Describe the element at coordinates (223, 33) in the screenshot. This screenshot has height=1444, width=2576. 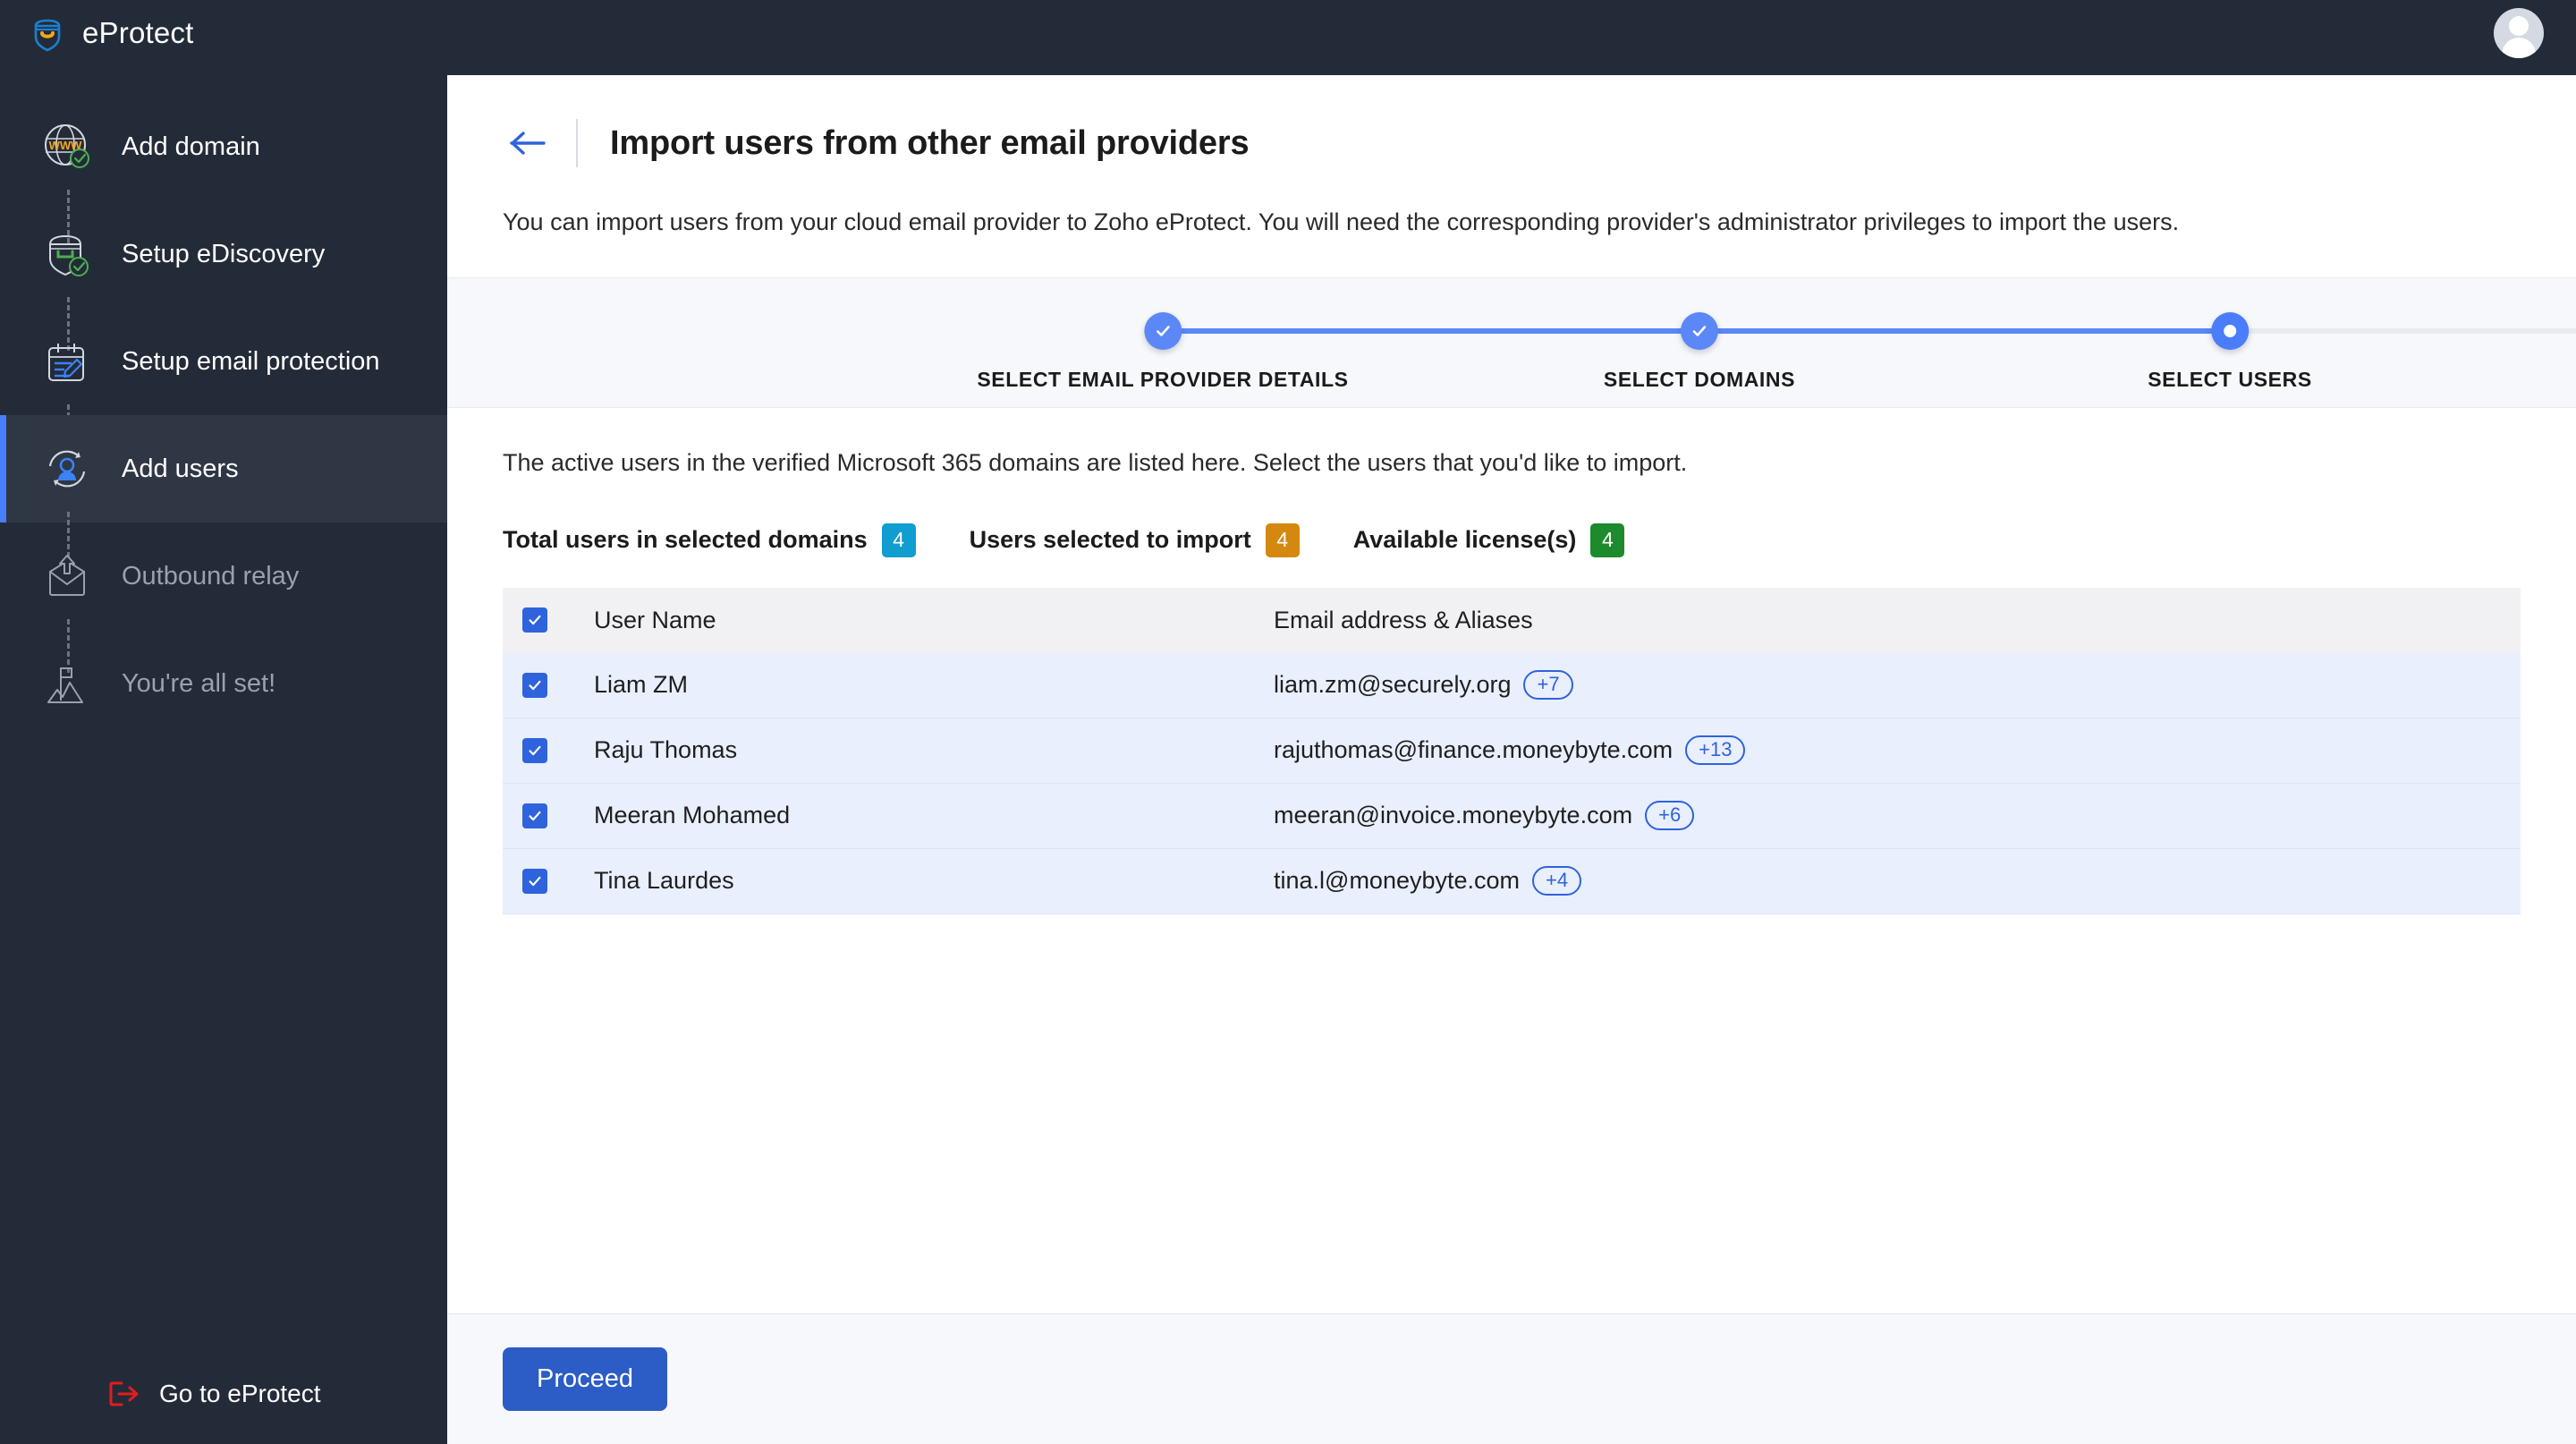
I see `brand: eProtect` at that location.